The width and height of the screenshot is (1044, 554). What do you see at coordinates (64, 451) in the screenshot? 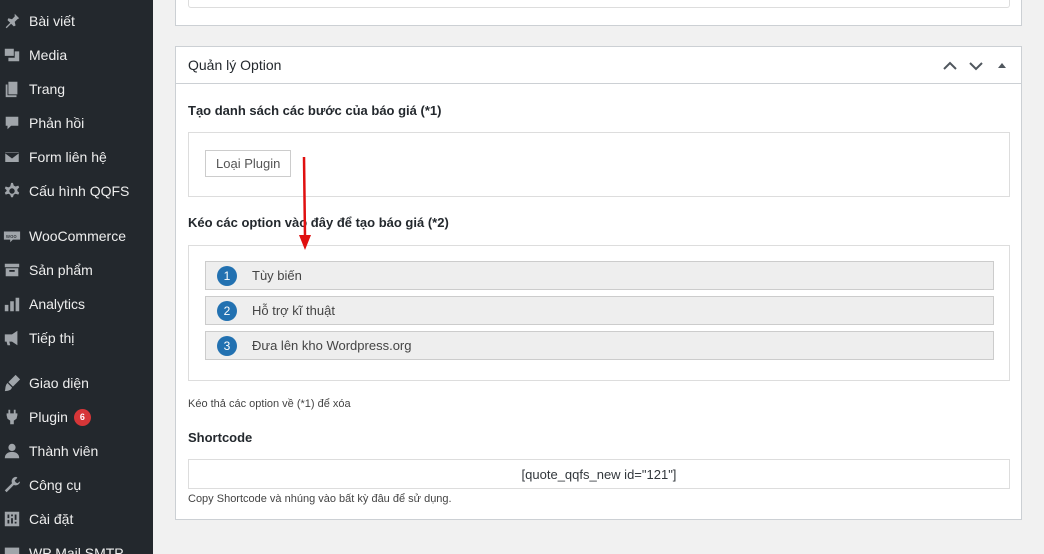
I see `sidebar-item-label: Thành viên` at bounding box center [64, 451].